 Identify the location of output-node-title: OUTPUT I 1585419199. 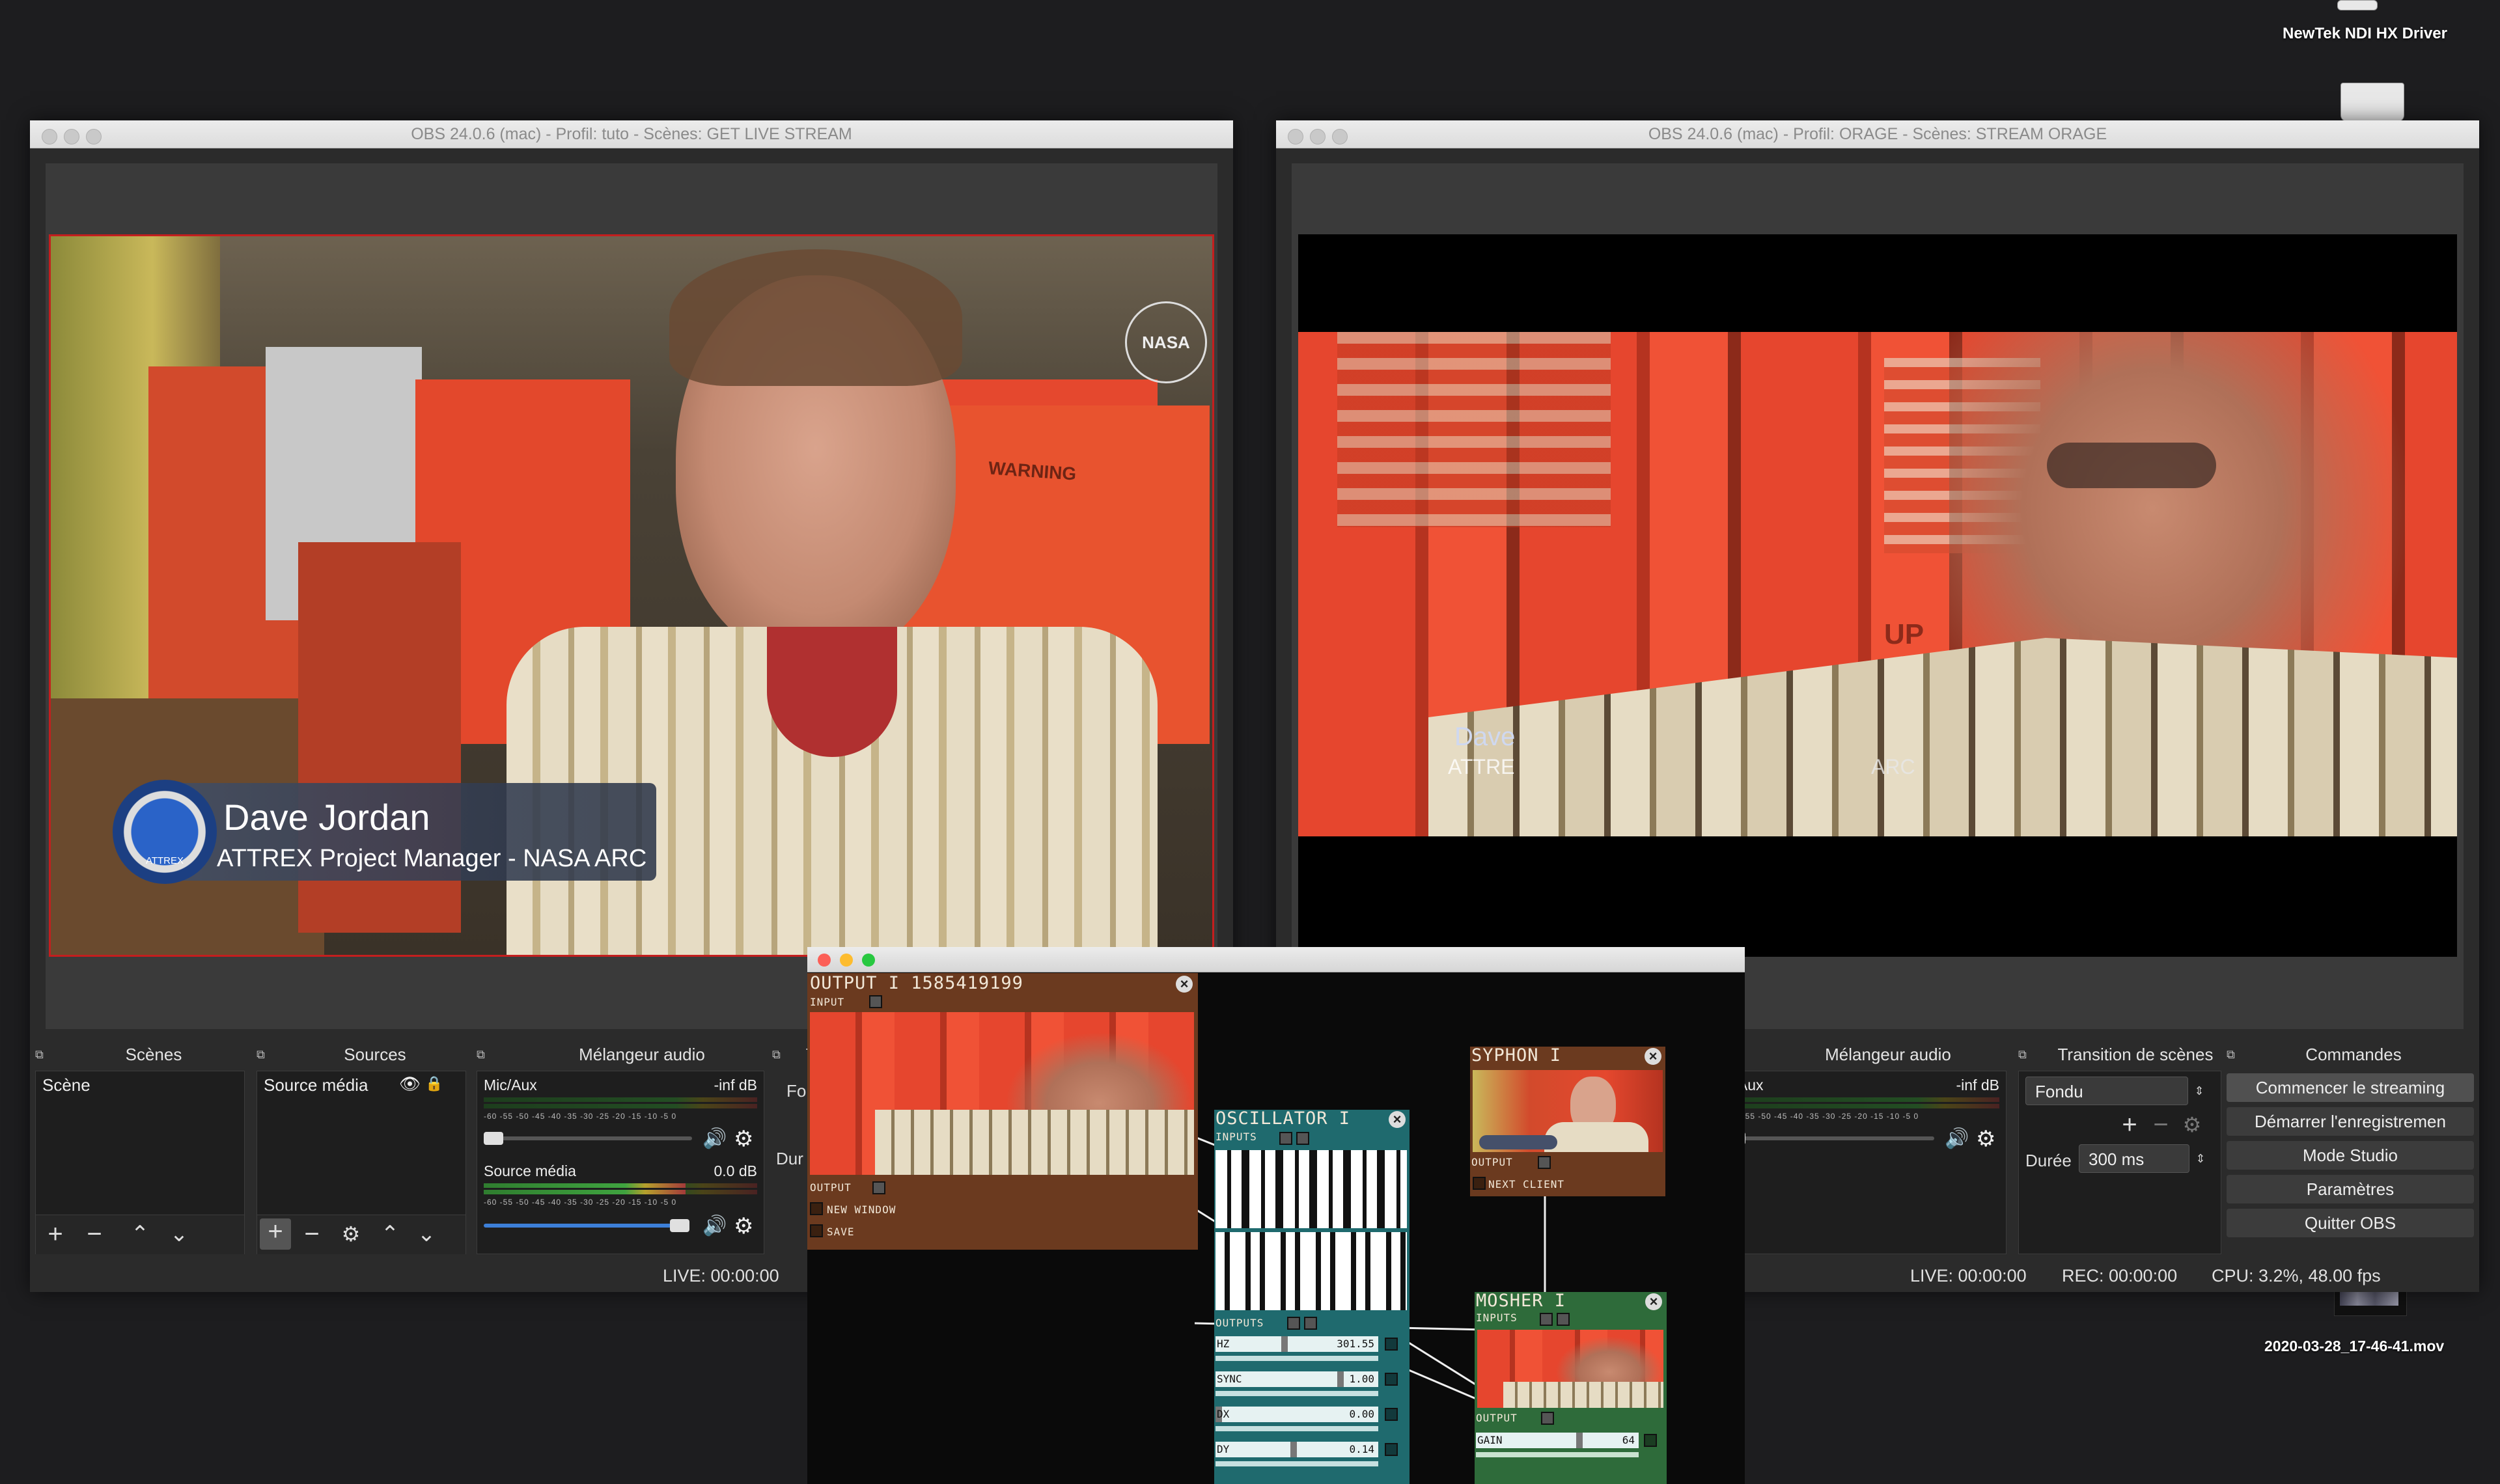
(916, 983).